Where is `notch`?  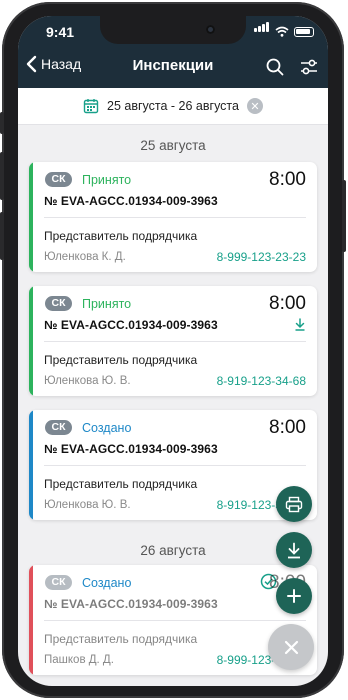
notch is located at coordinates (173, 30).